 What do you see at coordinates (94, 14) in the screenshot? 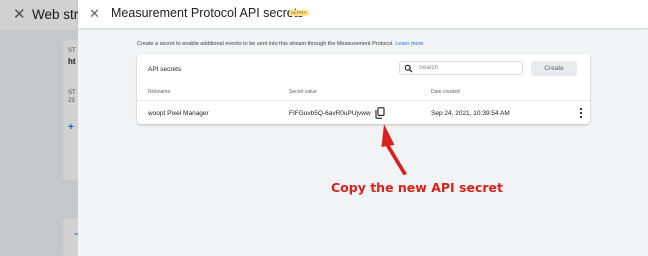
I see `close-icon: ✕` at bounding box center [94, 14].